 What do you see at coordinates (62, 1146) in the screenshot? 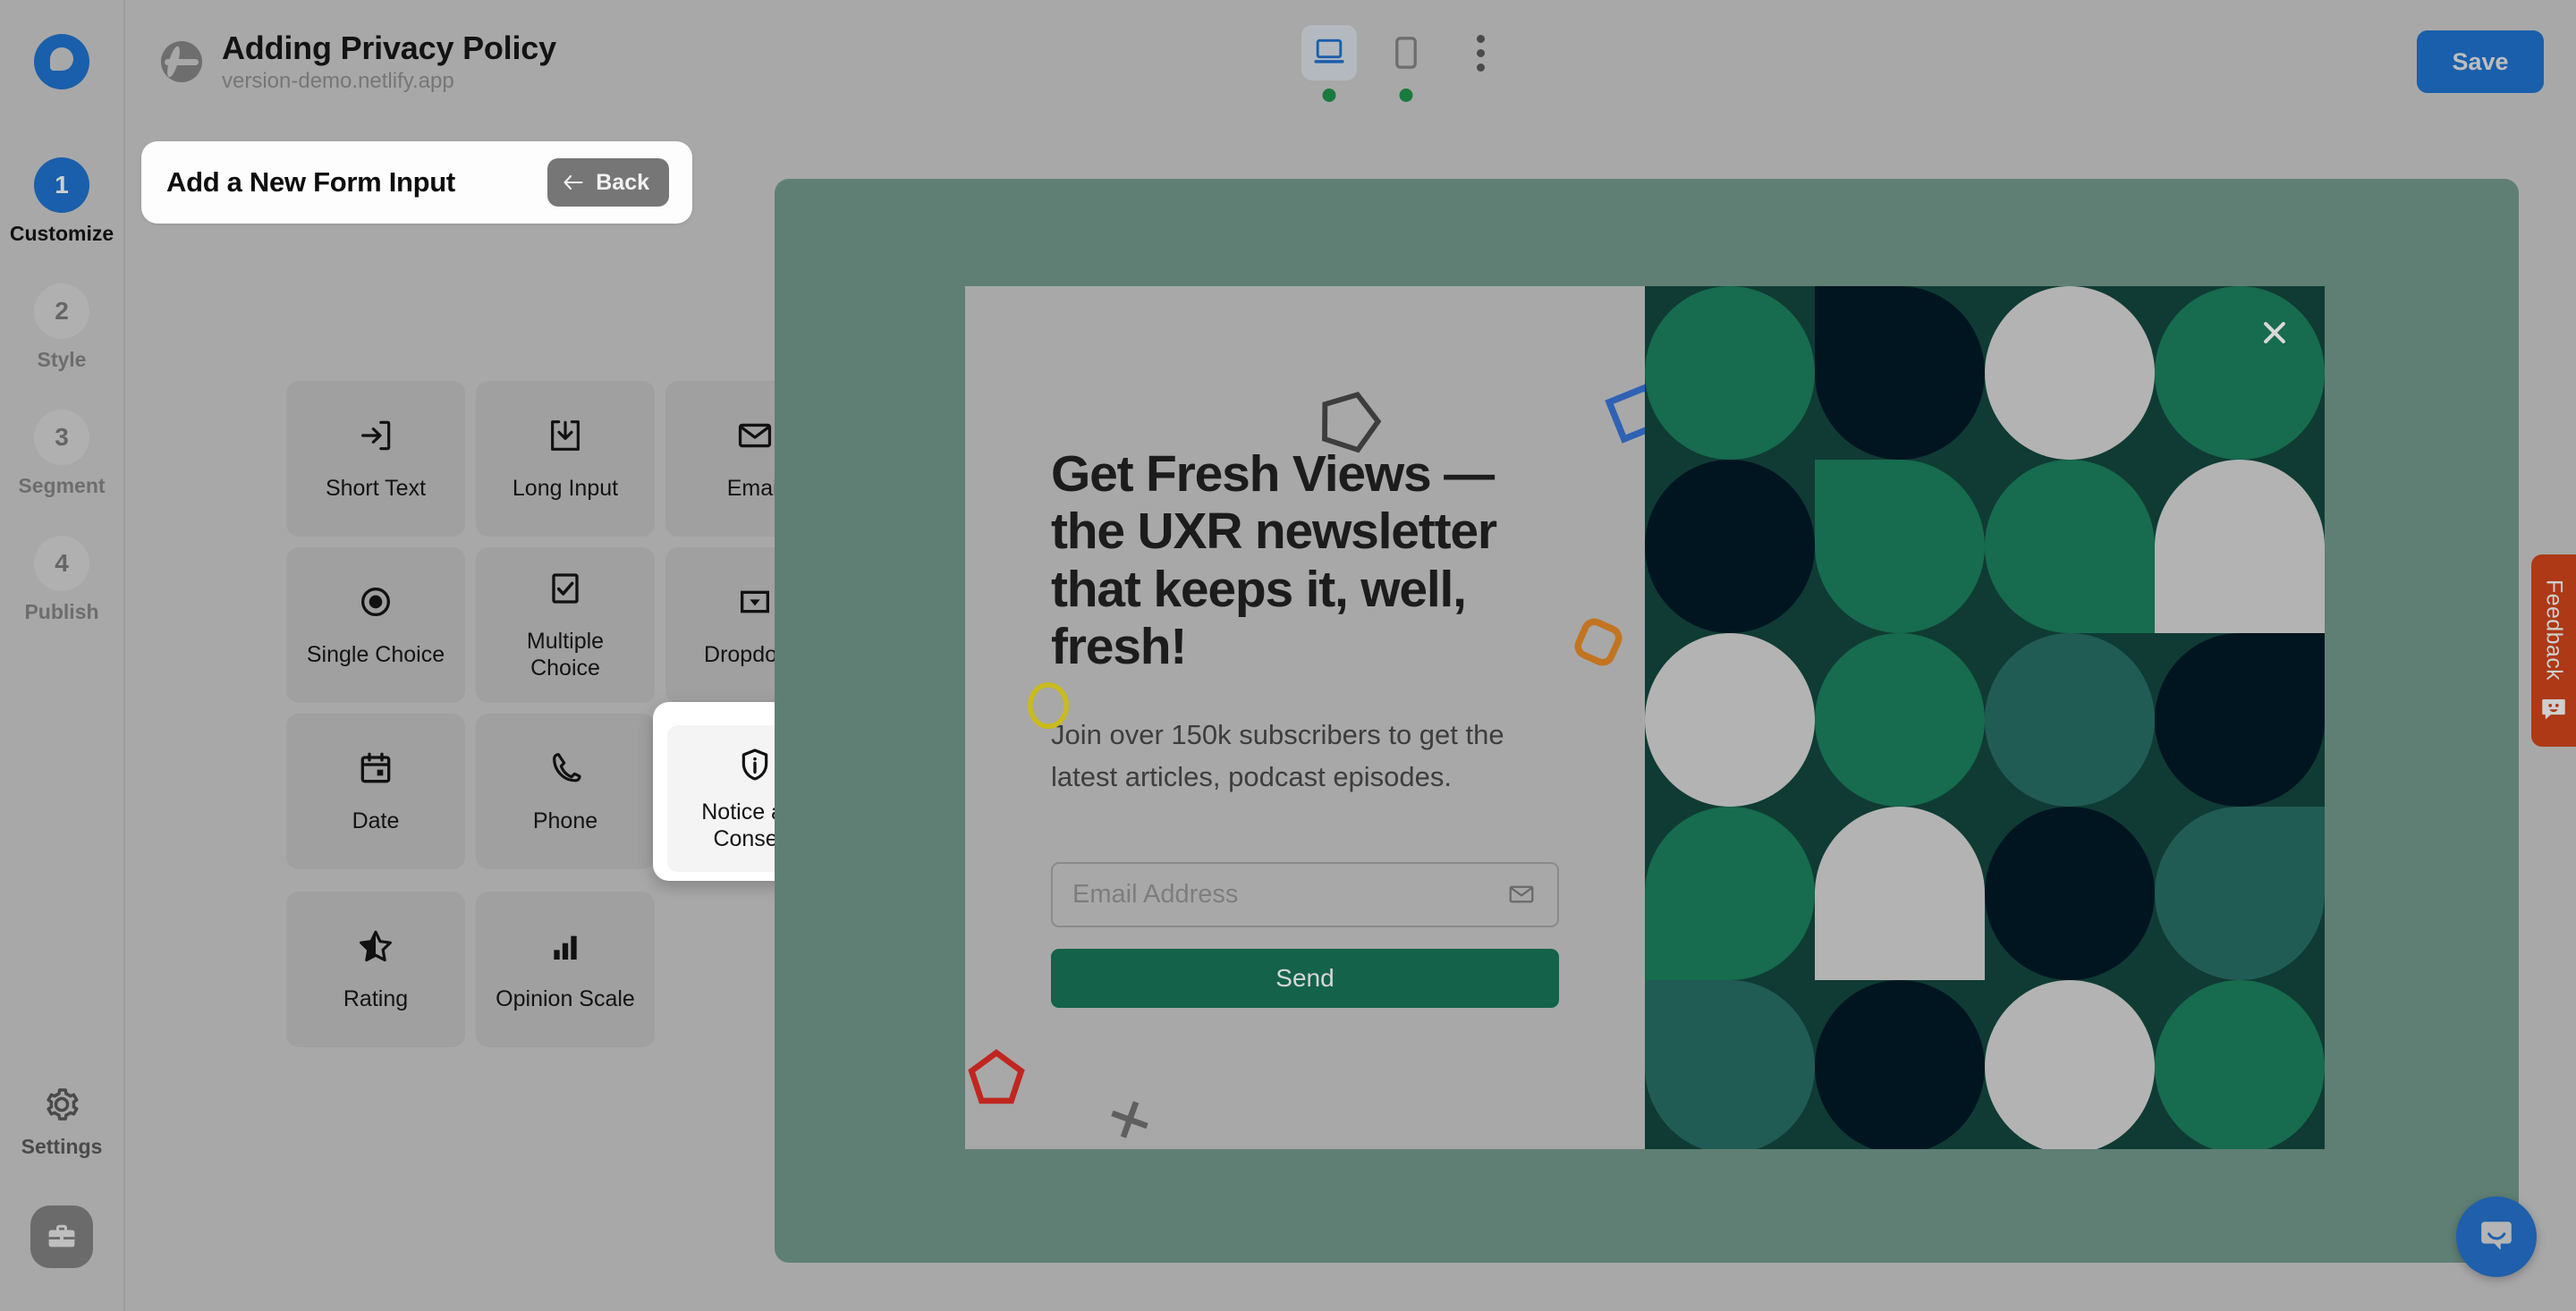
I see `settings-label: Settings` at bounding box center [62, 1146].